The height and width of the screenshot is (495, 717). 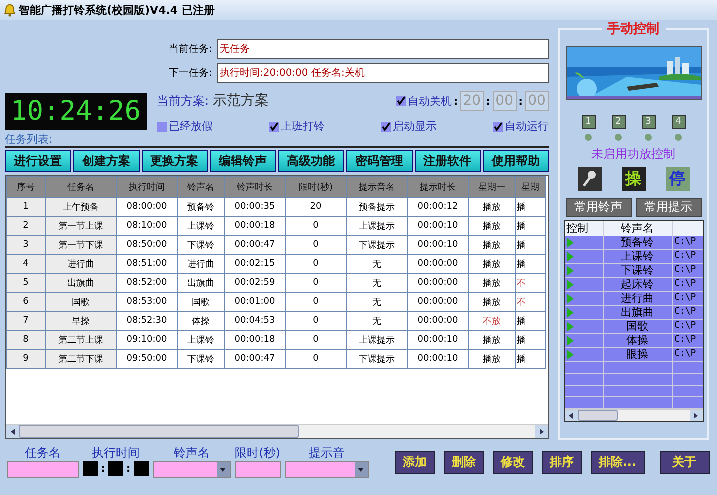 What do you see at coordinates (383, 73) in the screenshot?
I see `next-task-field: 执行时间:20:00:00 任务名:关机` at bounding box center [383, 73].